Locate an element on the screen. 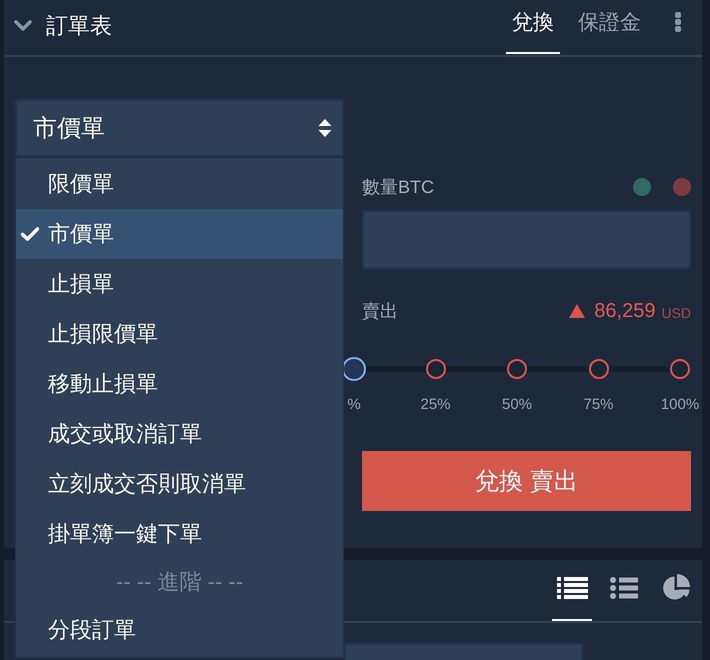  dropdown-option: 止損限價單 is located at coordinates (179, 334).